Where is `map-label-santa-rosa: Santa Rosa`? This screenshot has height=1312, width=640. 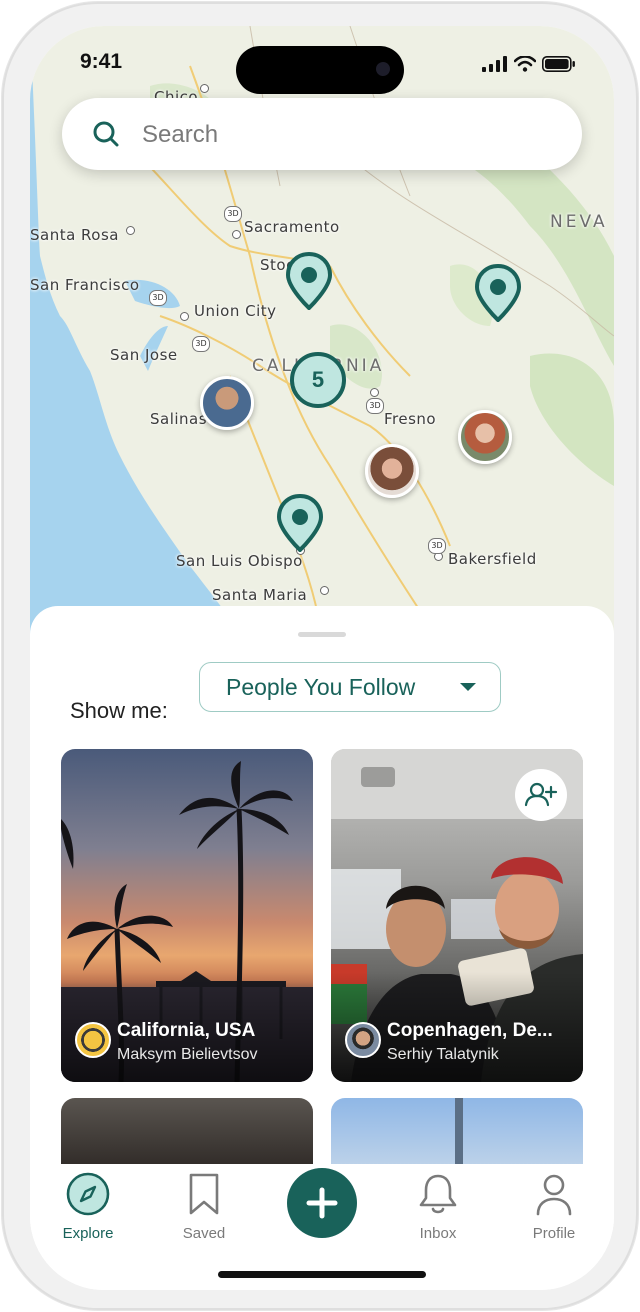
map-label-santa-rosa: Santa Rosa is located at coordinates (74, 235).